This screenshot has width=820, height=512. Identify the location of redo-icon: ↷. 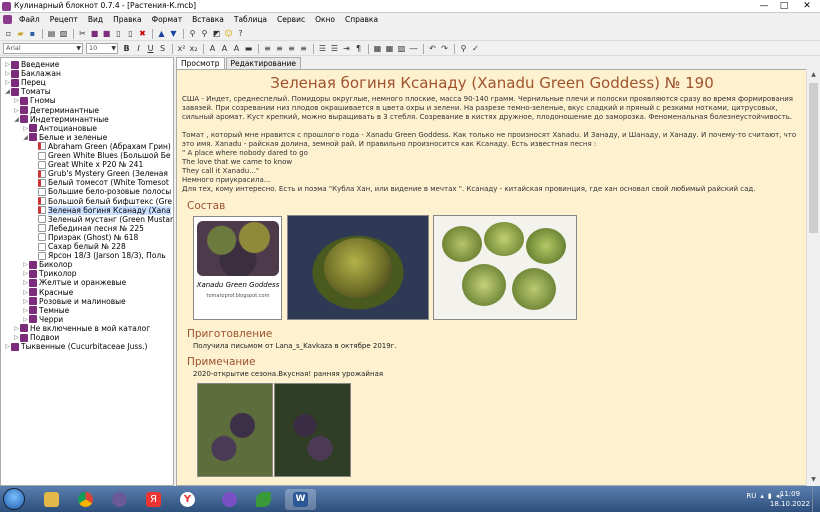
(444, 48).